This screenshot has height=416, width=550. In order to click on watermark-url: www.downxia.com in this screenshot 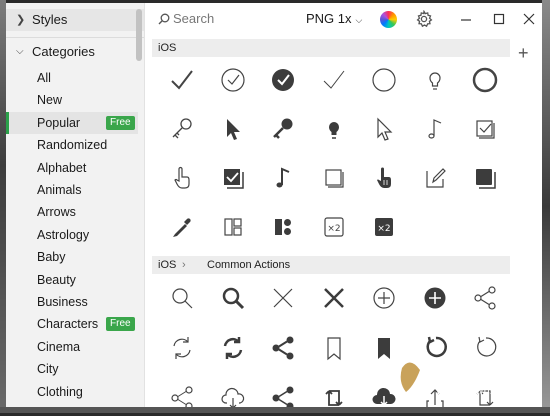, I will do `click(482, 391)`.